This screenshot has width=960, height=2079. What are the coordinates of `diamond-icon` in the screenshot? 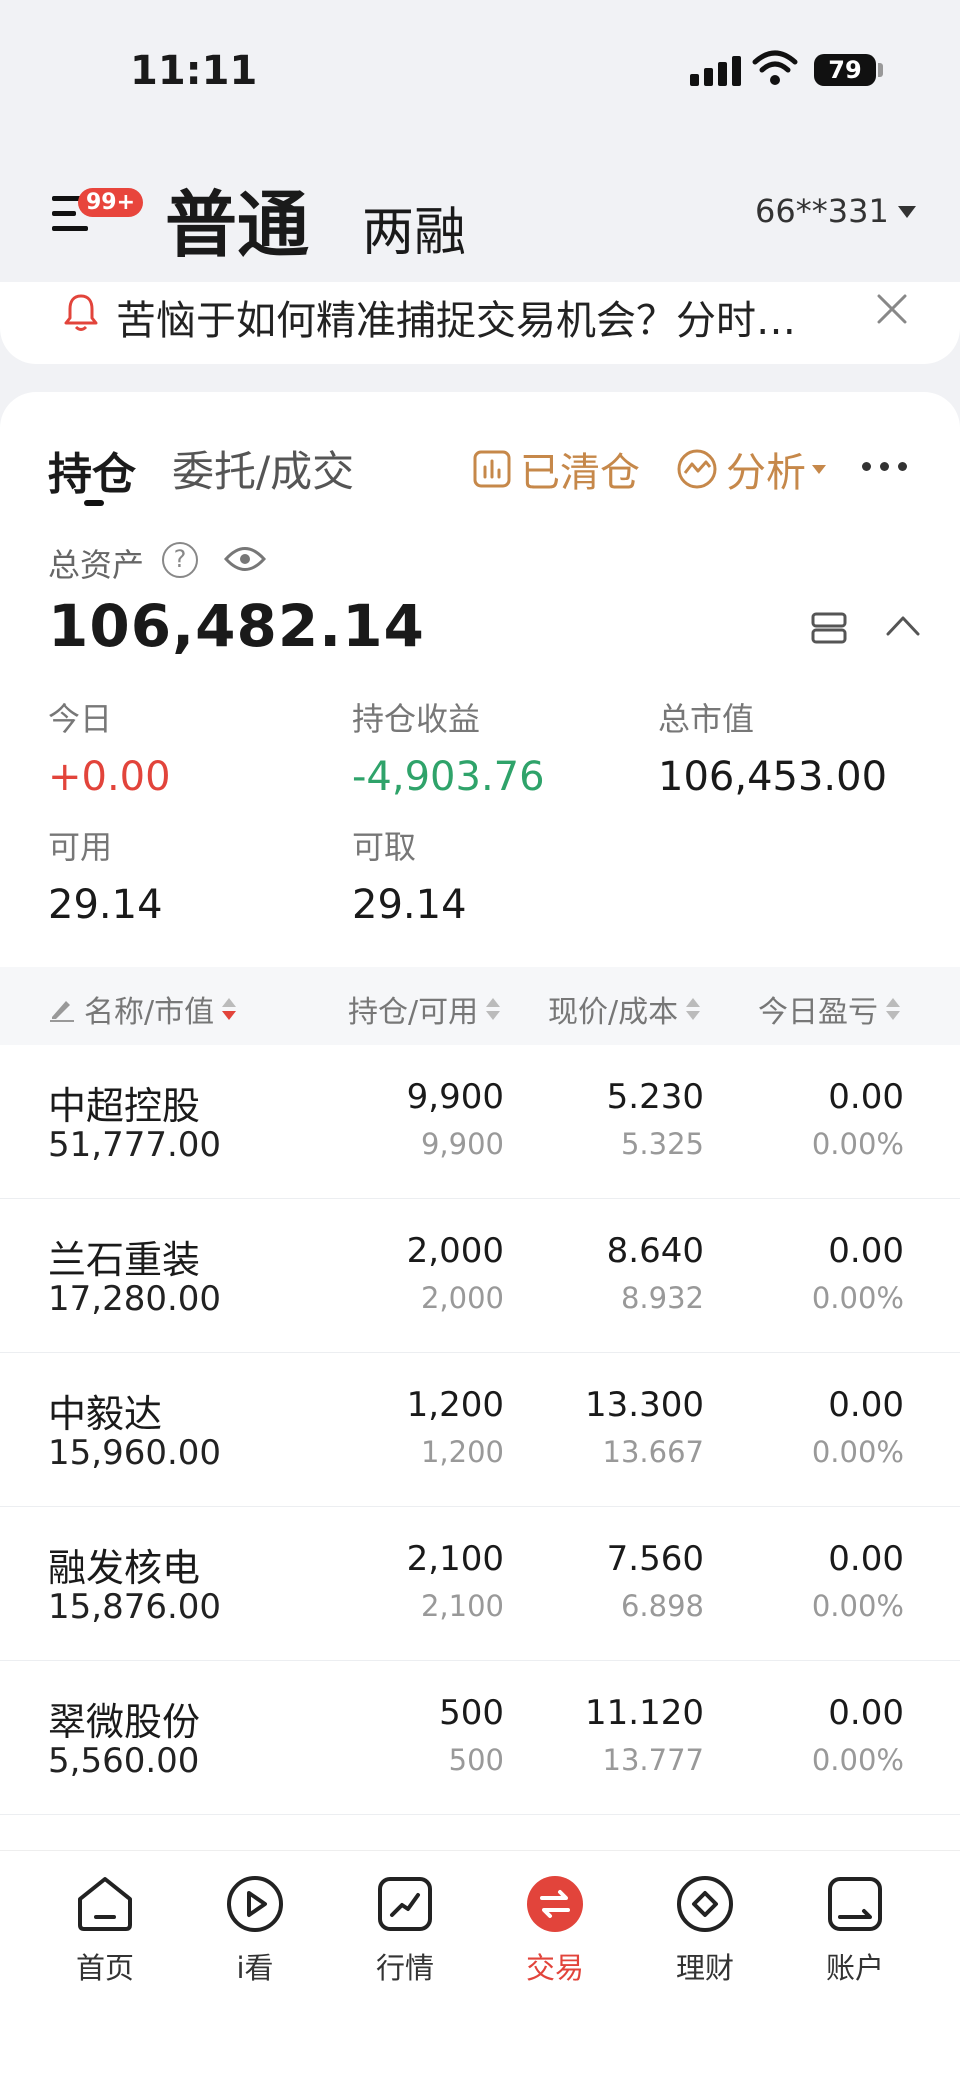 It's located at (705, 1904).